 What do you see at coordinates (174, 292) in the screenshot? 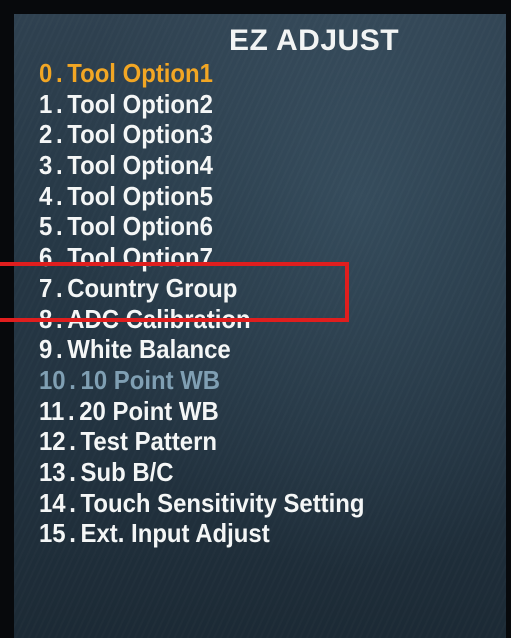
I see `annotation-highlight-box` at bounding box center [174, 292].